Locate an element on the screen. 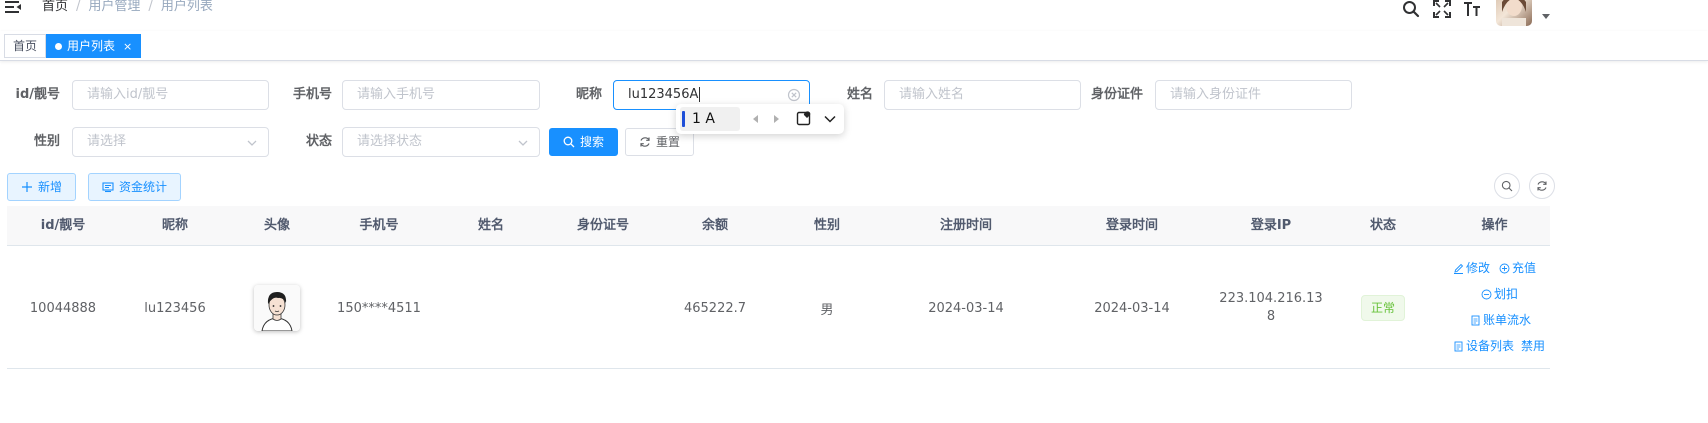 The height and width of the screenshot is (423, 1708). cell-avatar is located at coordinates (277, 308).